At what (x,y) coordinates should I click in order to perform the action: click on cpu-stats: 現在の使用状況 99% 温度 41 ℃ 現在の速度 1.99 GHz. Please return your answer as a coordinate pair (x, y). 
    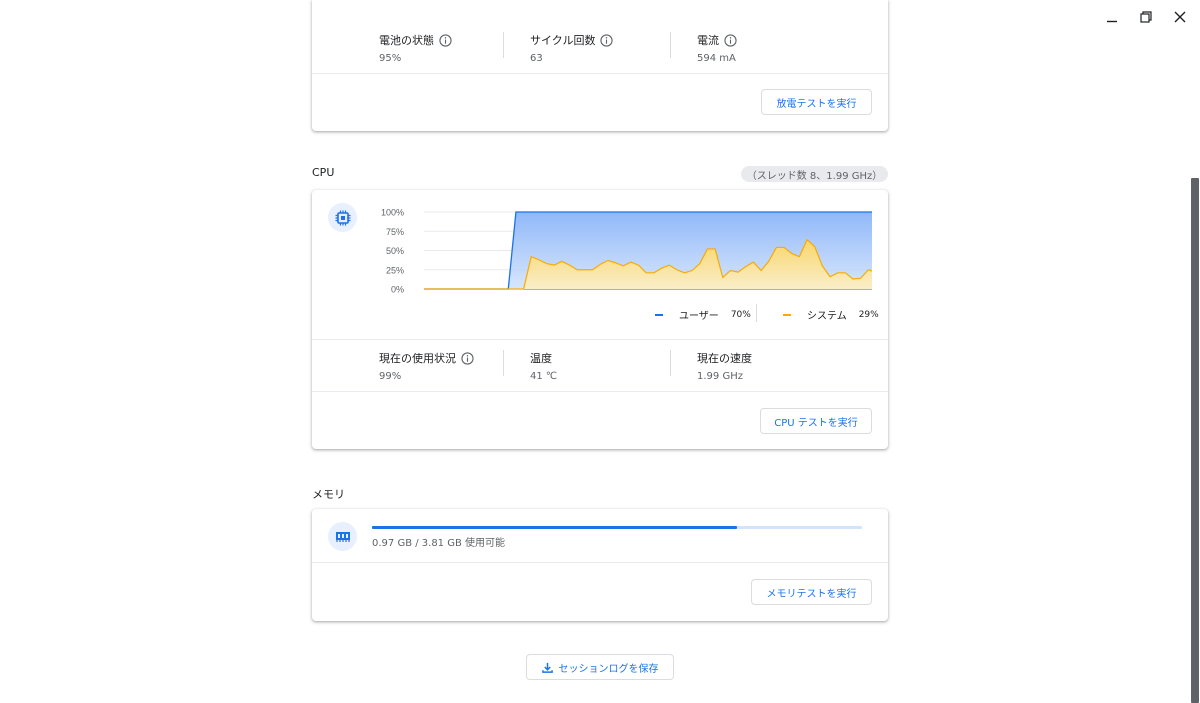
    Looking at the image, I should click on (600, 375).